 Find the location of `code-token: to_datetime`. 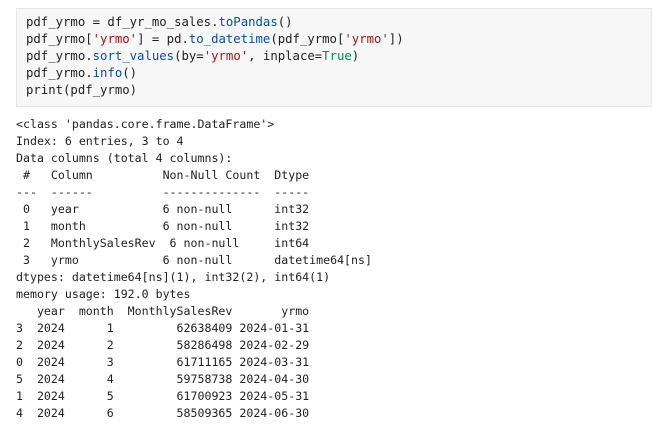

code-token: to_datetime is located at coordinates (229, 39).